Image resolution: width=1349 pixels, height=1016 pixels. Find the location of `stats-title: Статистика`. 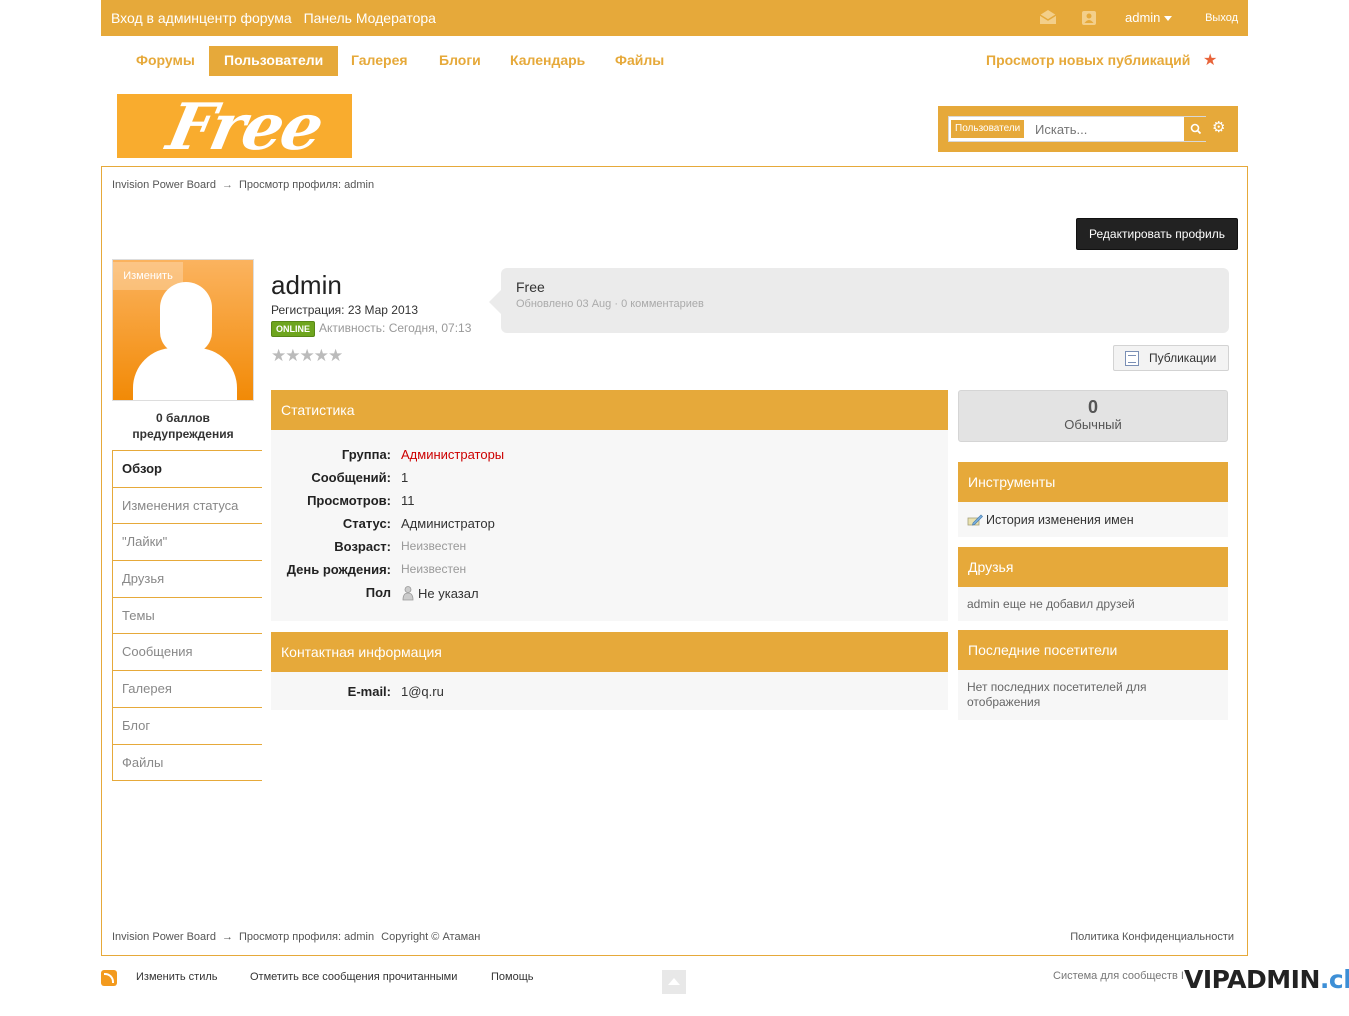

stats-title: Статистика is located at coordinates (609, 410).